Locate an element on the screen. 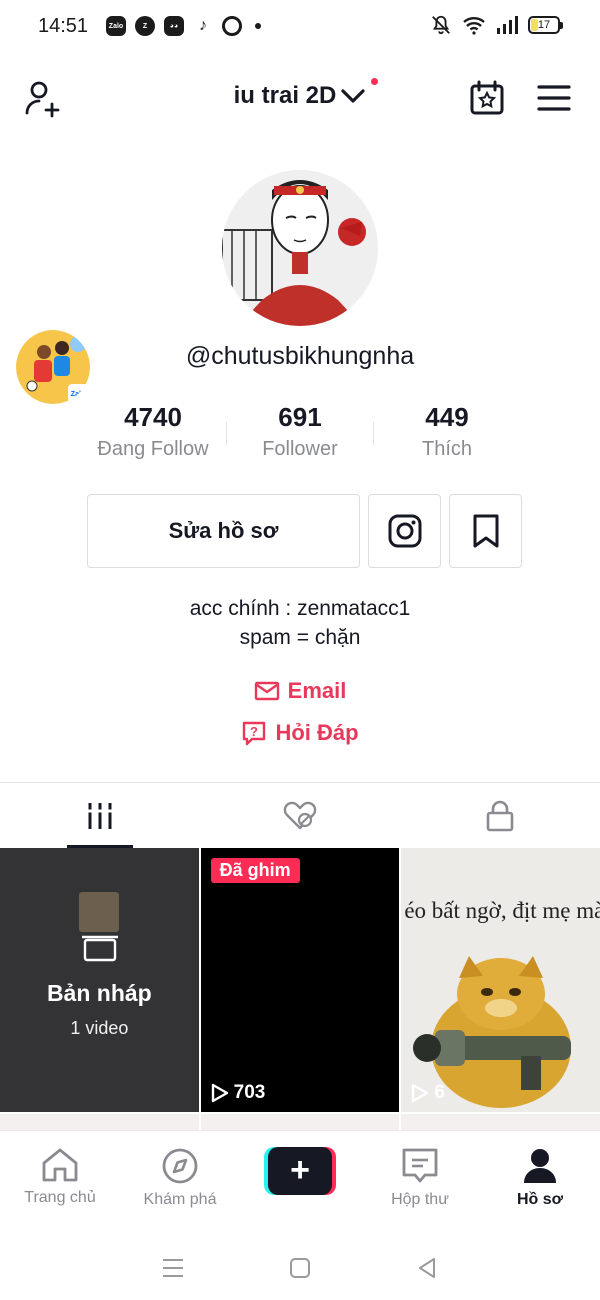  bottom-navigation: Trang chủ Khám phá + Hộp thư Hồ sơ is located at coordinates (300, 1178).